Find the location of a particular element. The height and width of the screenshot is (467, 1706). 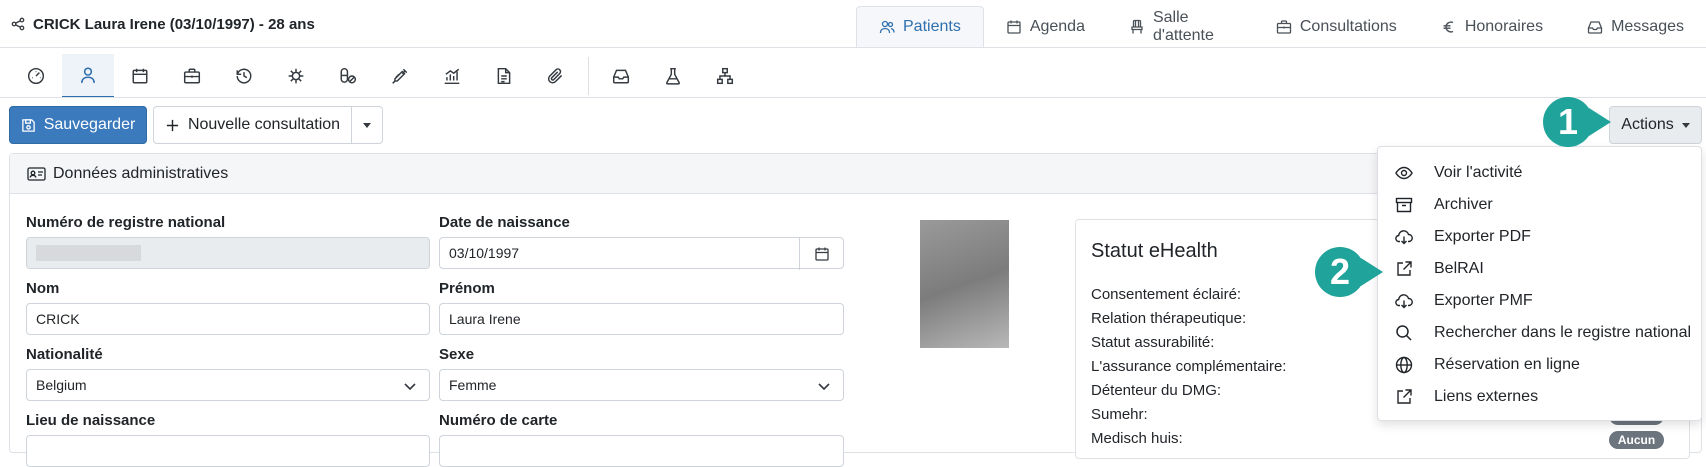

menu-item-voir-activite: Voir l'activité is located at coordinates (1539, 173).